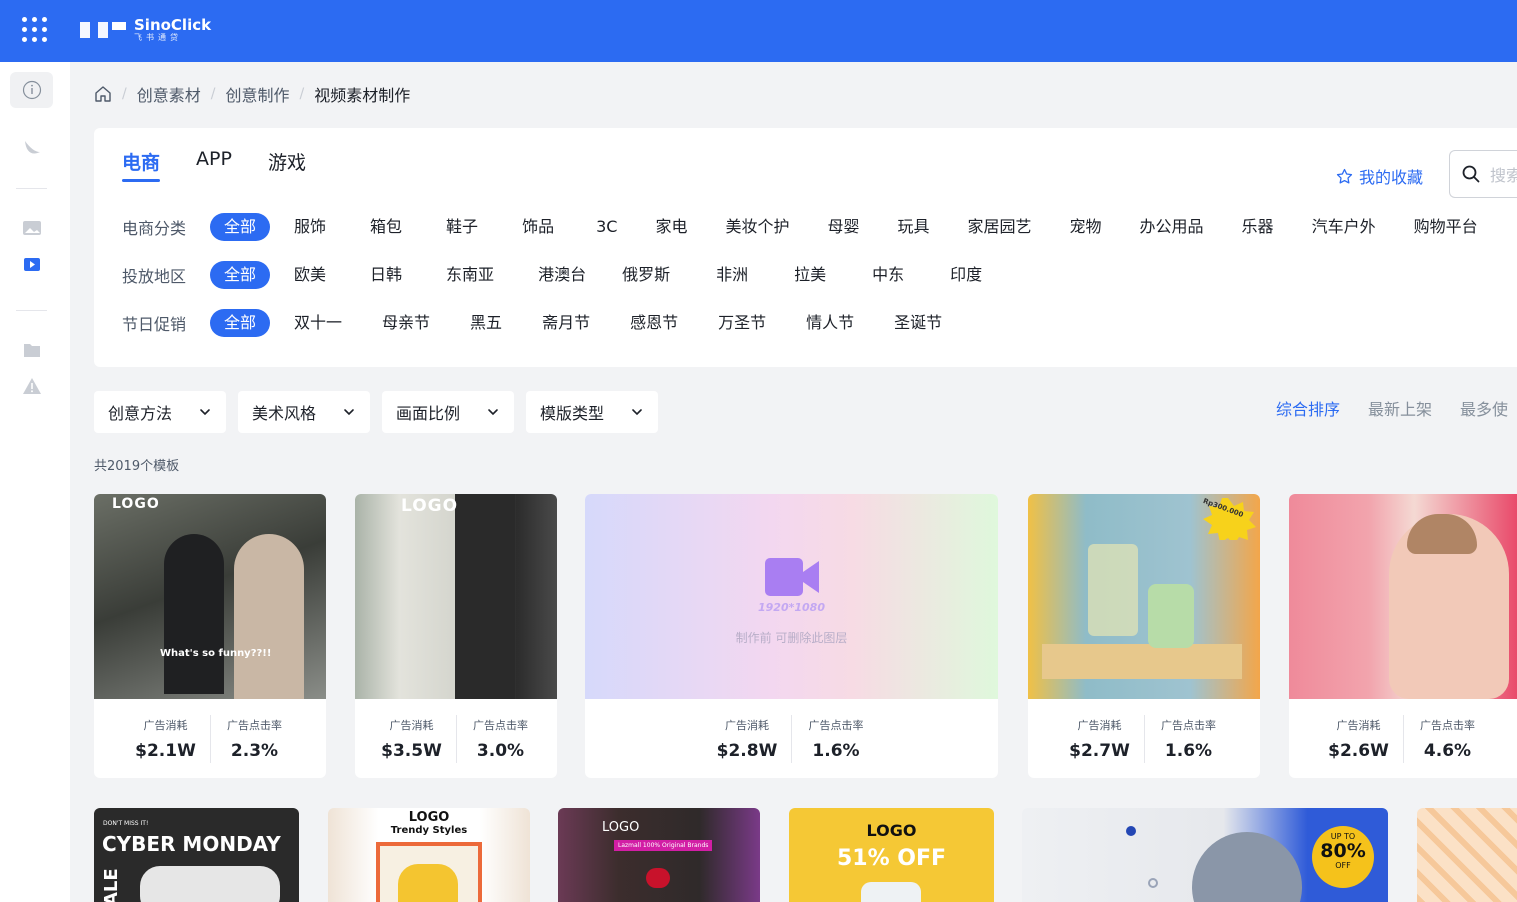 The image size is (1517, 902). What do you see at coordinates (310, 227) in the screenshot?
I see `filter-option: 服饰` at bounding box center [310, 227].